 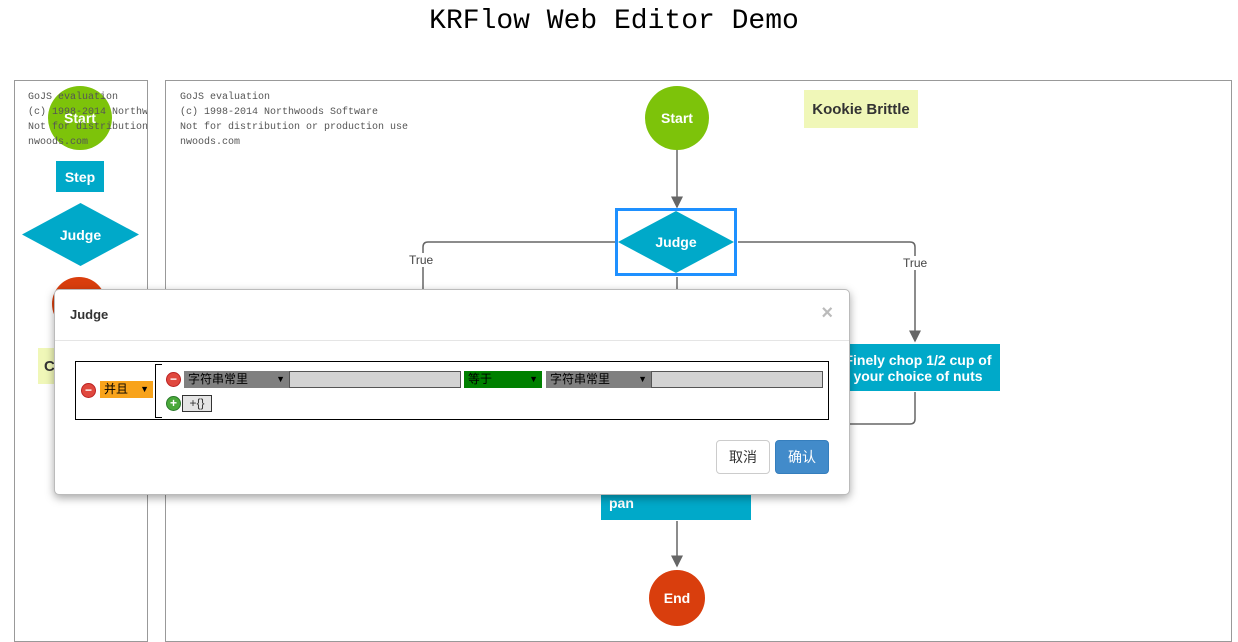 I want to click on left-type-select: 字符串常里 ▼, so click(x=236, y=379).